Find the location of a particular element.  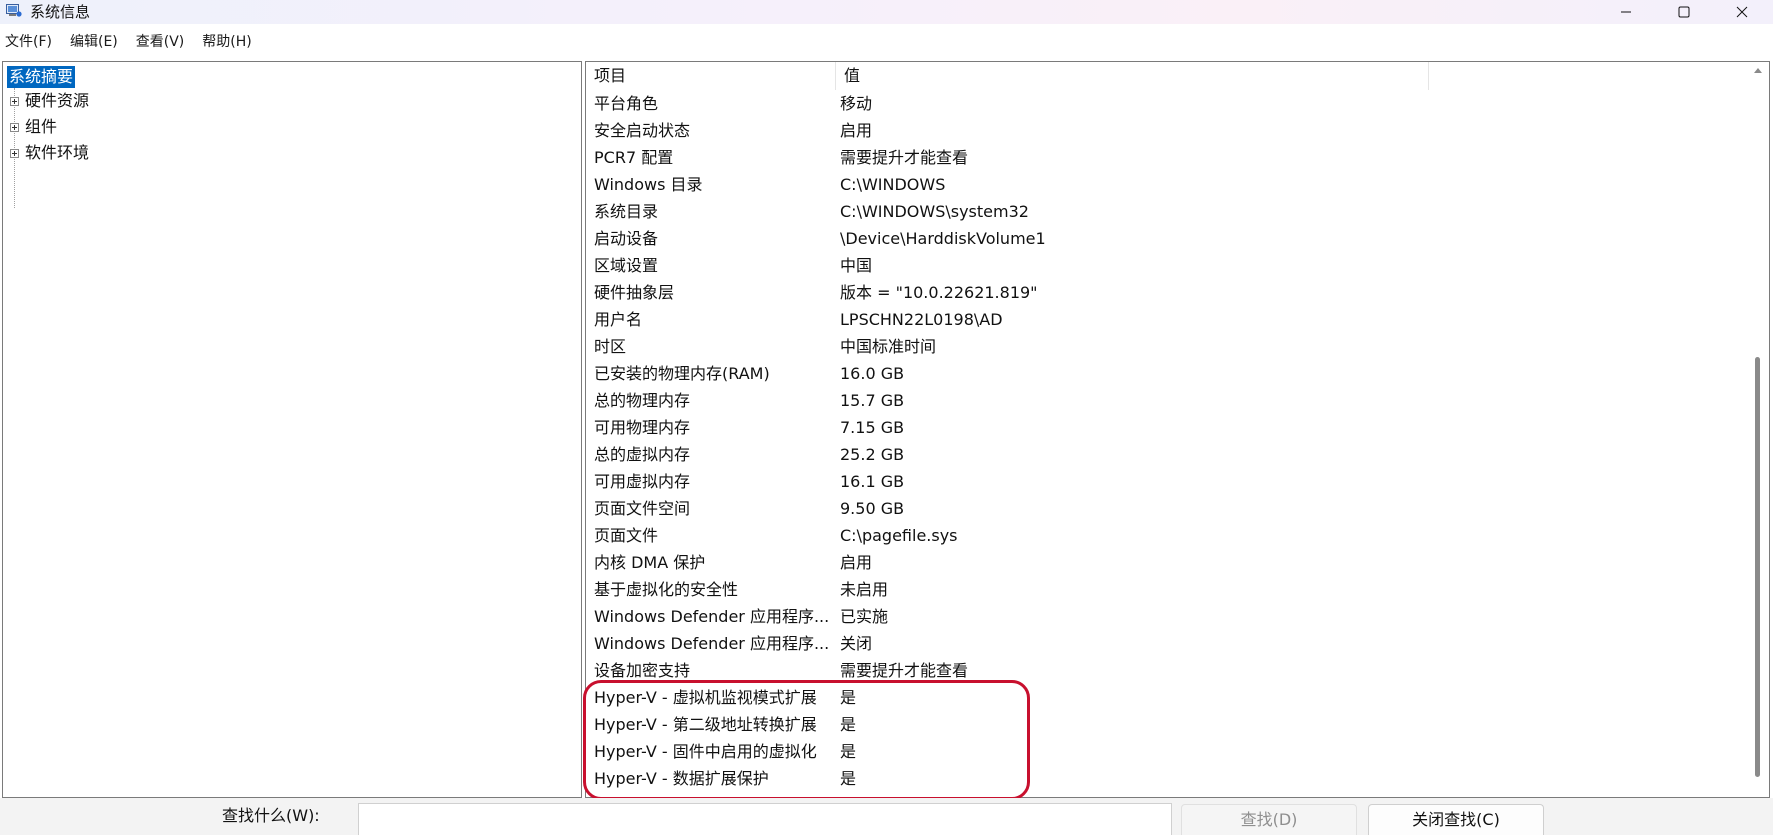

tree-item-hardware-resources: 硬件资源 is located at coordinates (49, 101).